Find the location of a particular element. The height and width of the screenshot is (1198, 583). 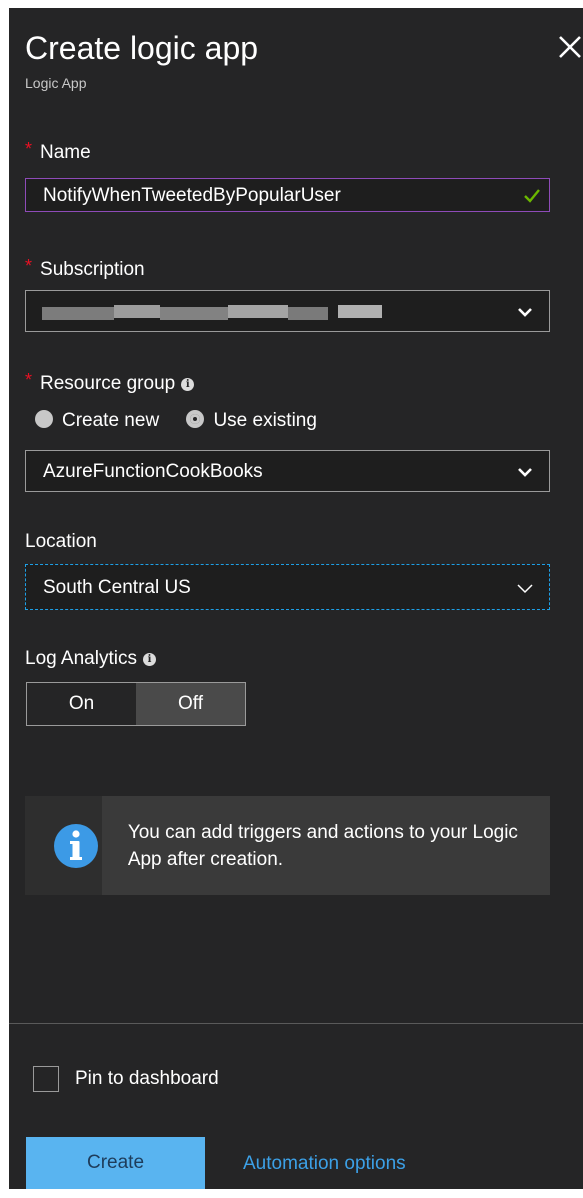

subscription-select is located at coordinates (287, 311).